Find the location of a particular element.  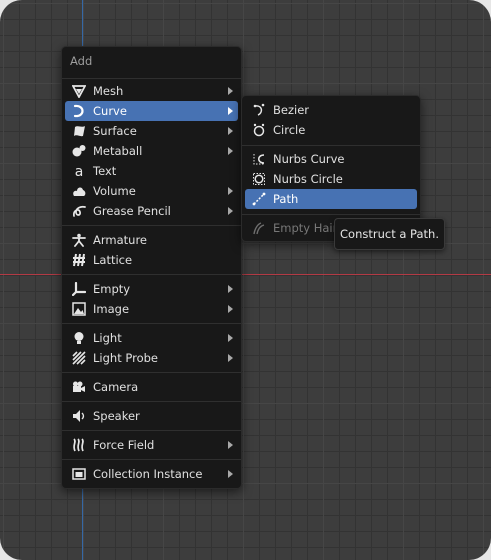

menu-item-label: Empty is located at coordinates (112, 289).